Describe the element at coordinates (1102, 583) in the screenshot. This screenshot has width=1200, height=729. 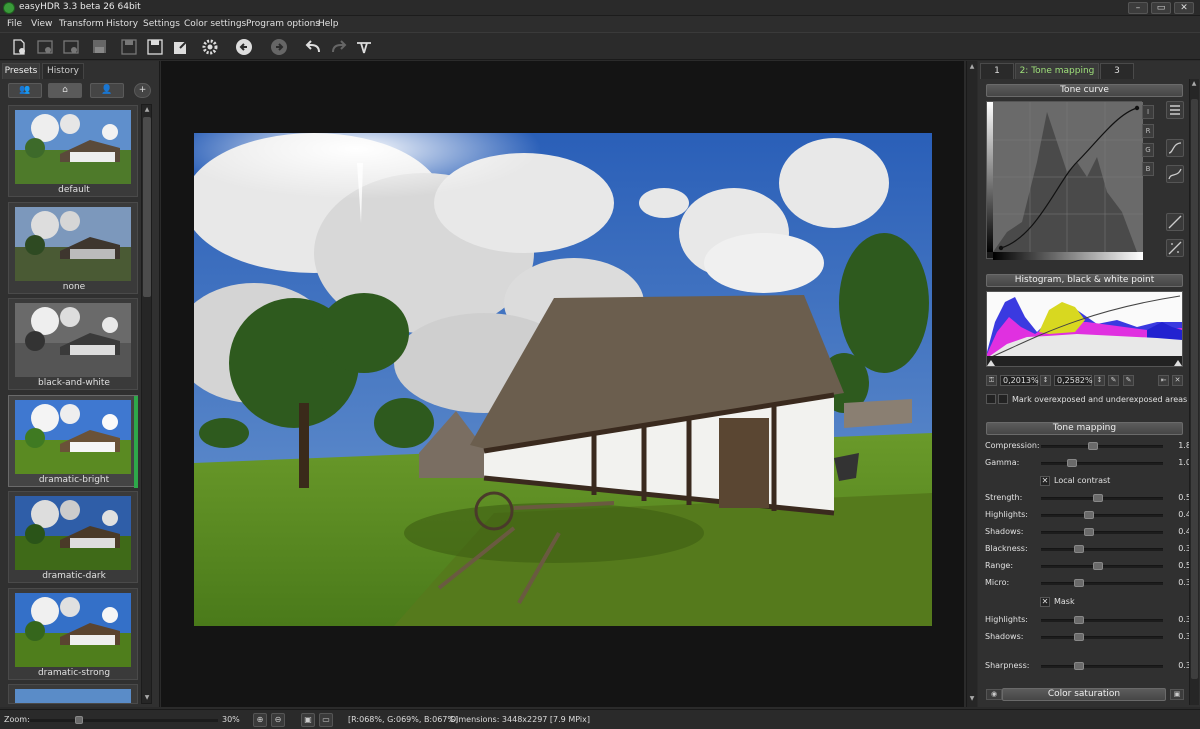
I see `micro-slider` at that location.